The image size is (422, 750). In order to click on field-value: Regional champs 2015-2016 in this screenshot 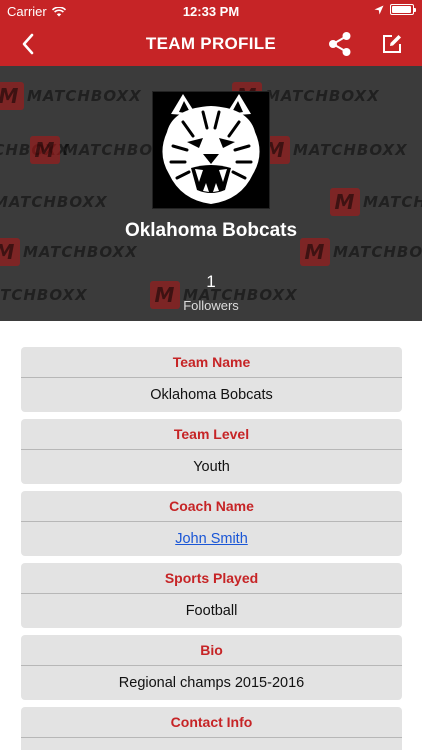, I will do `click(211, 683)`.